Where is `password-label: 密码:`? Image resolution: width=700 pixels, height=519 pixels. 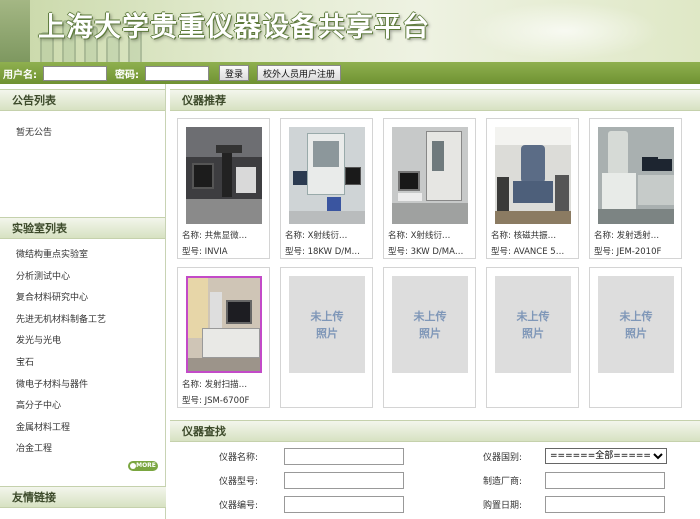 password-label: 密码: is located at coordinates (127, 75).